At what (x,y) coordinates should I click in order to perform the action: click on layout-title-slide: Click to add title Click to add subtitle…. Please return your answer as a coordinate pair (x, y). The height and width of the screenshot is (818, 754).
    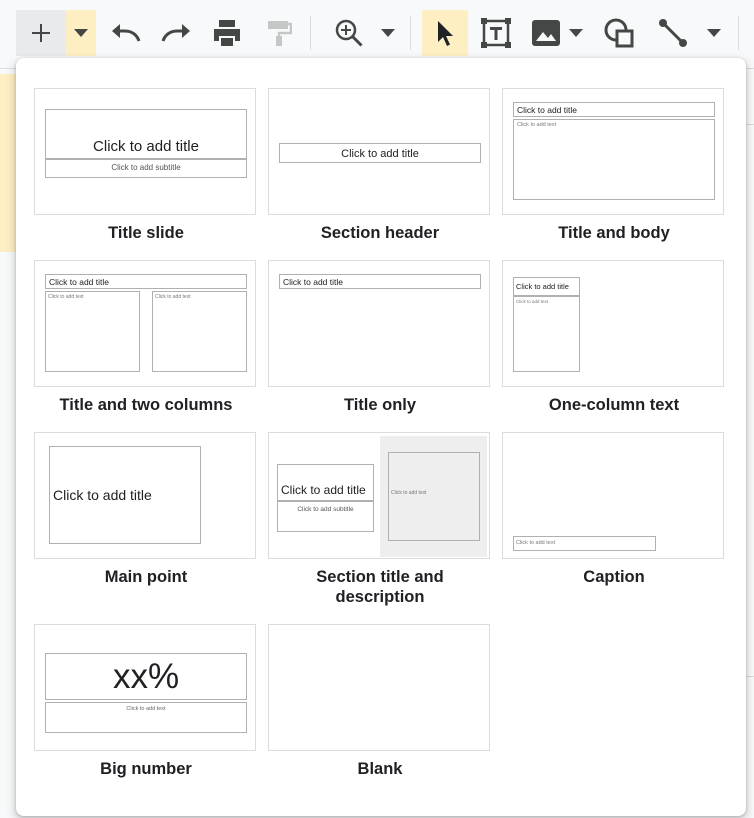
    Looking at the image, I should click on (146, 165).